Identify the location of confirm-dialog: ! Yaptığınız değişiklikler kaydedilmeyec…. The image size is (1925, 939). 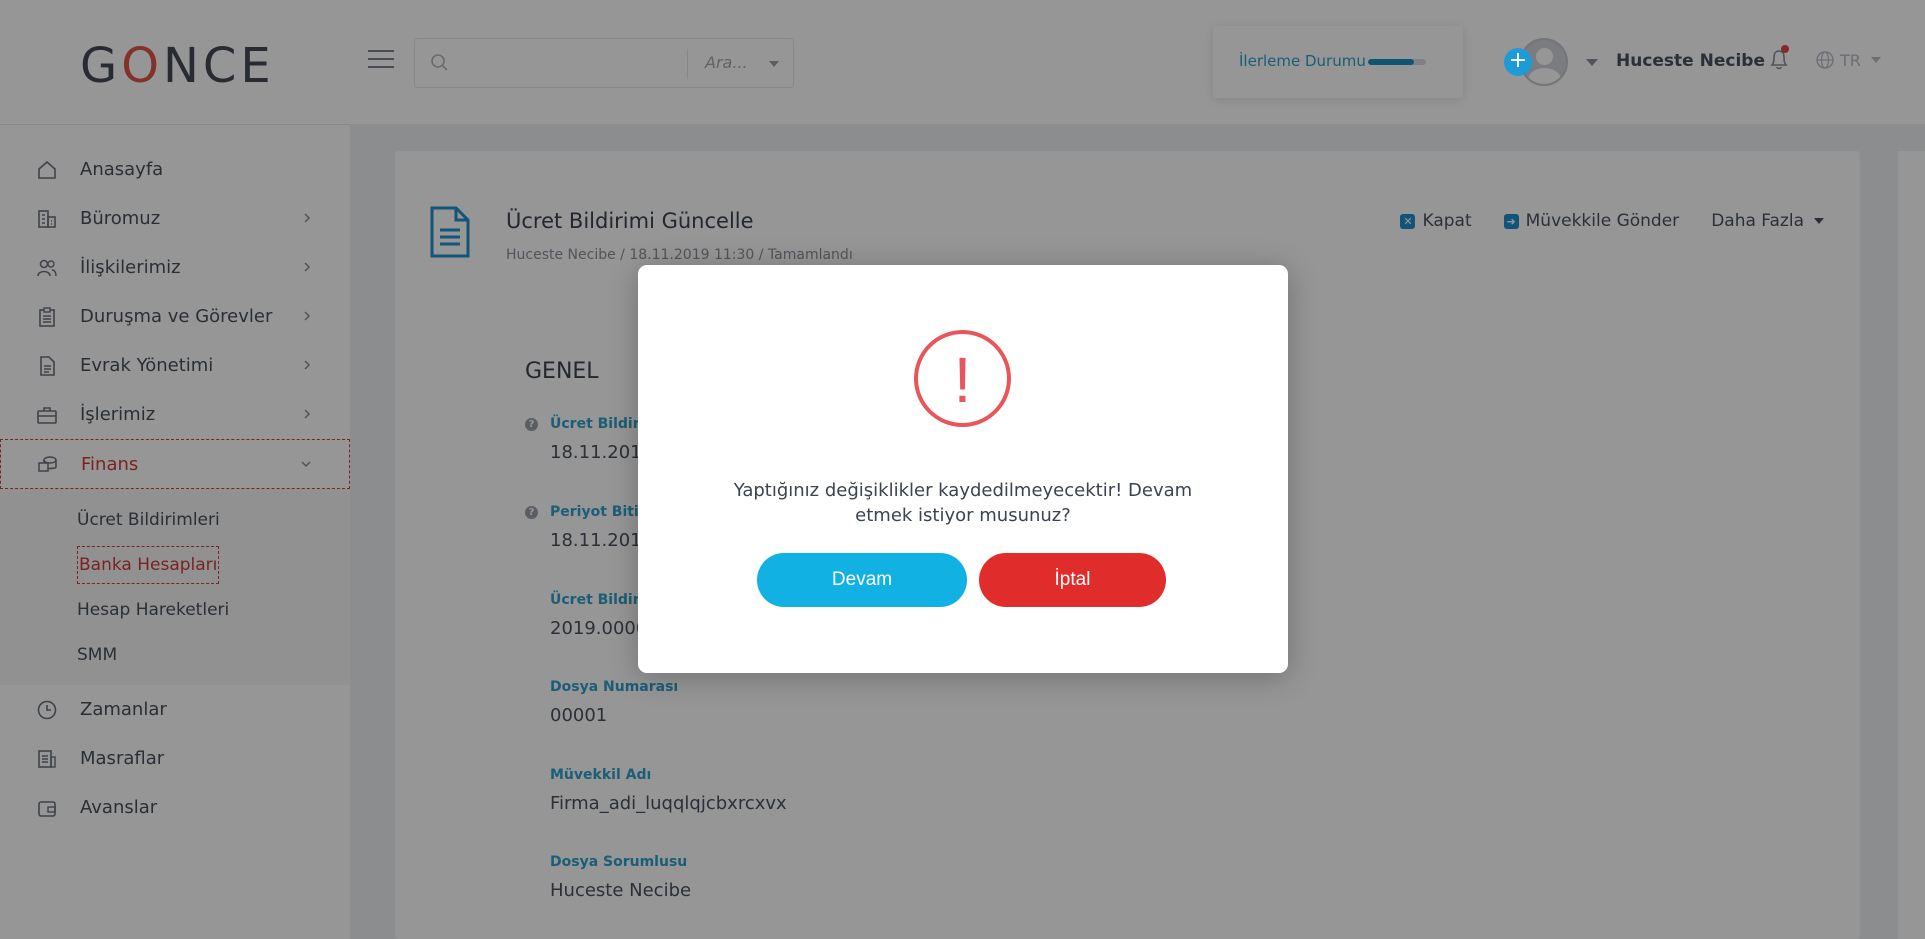
(963, 469).